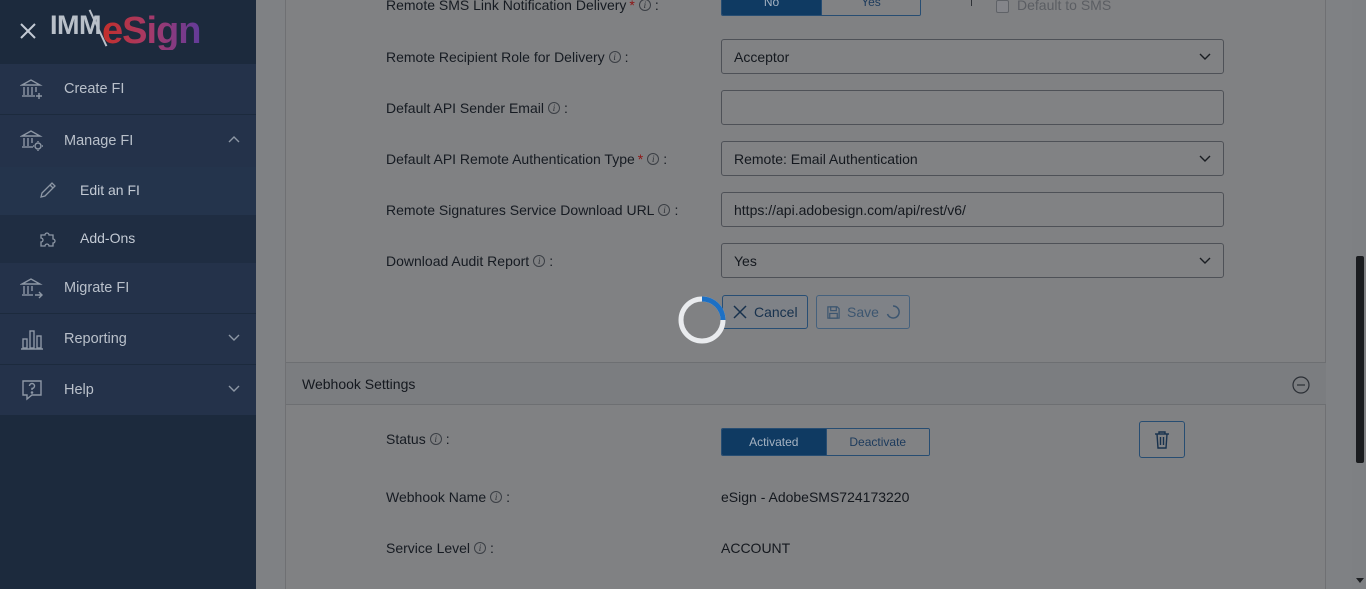 The height and width of the screenshot is (589, 1366). What do you see at coordinates (1360, 359) in the screenshot?
I see `scrollbar-thumb` at bounding box center [1360, 359].